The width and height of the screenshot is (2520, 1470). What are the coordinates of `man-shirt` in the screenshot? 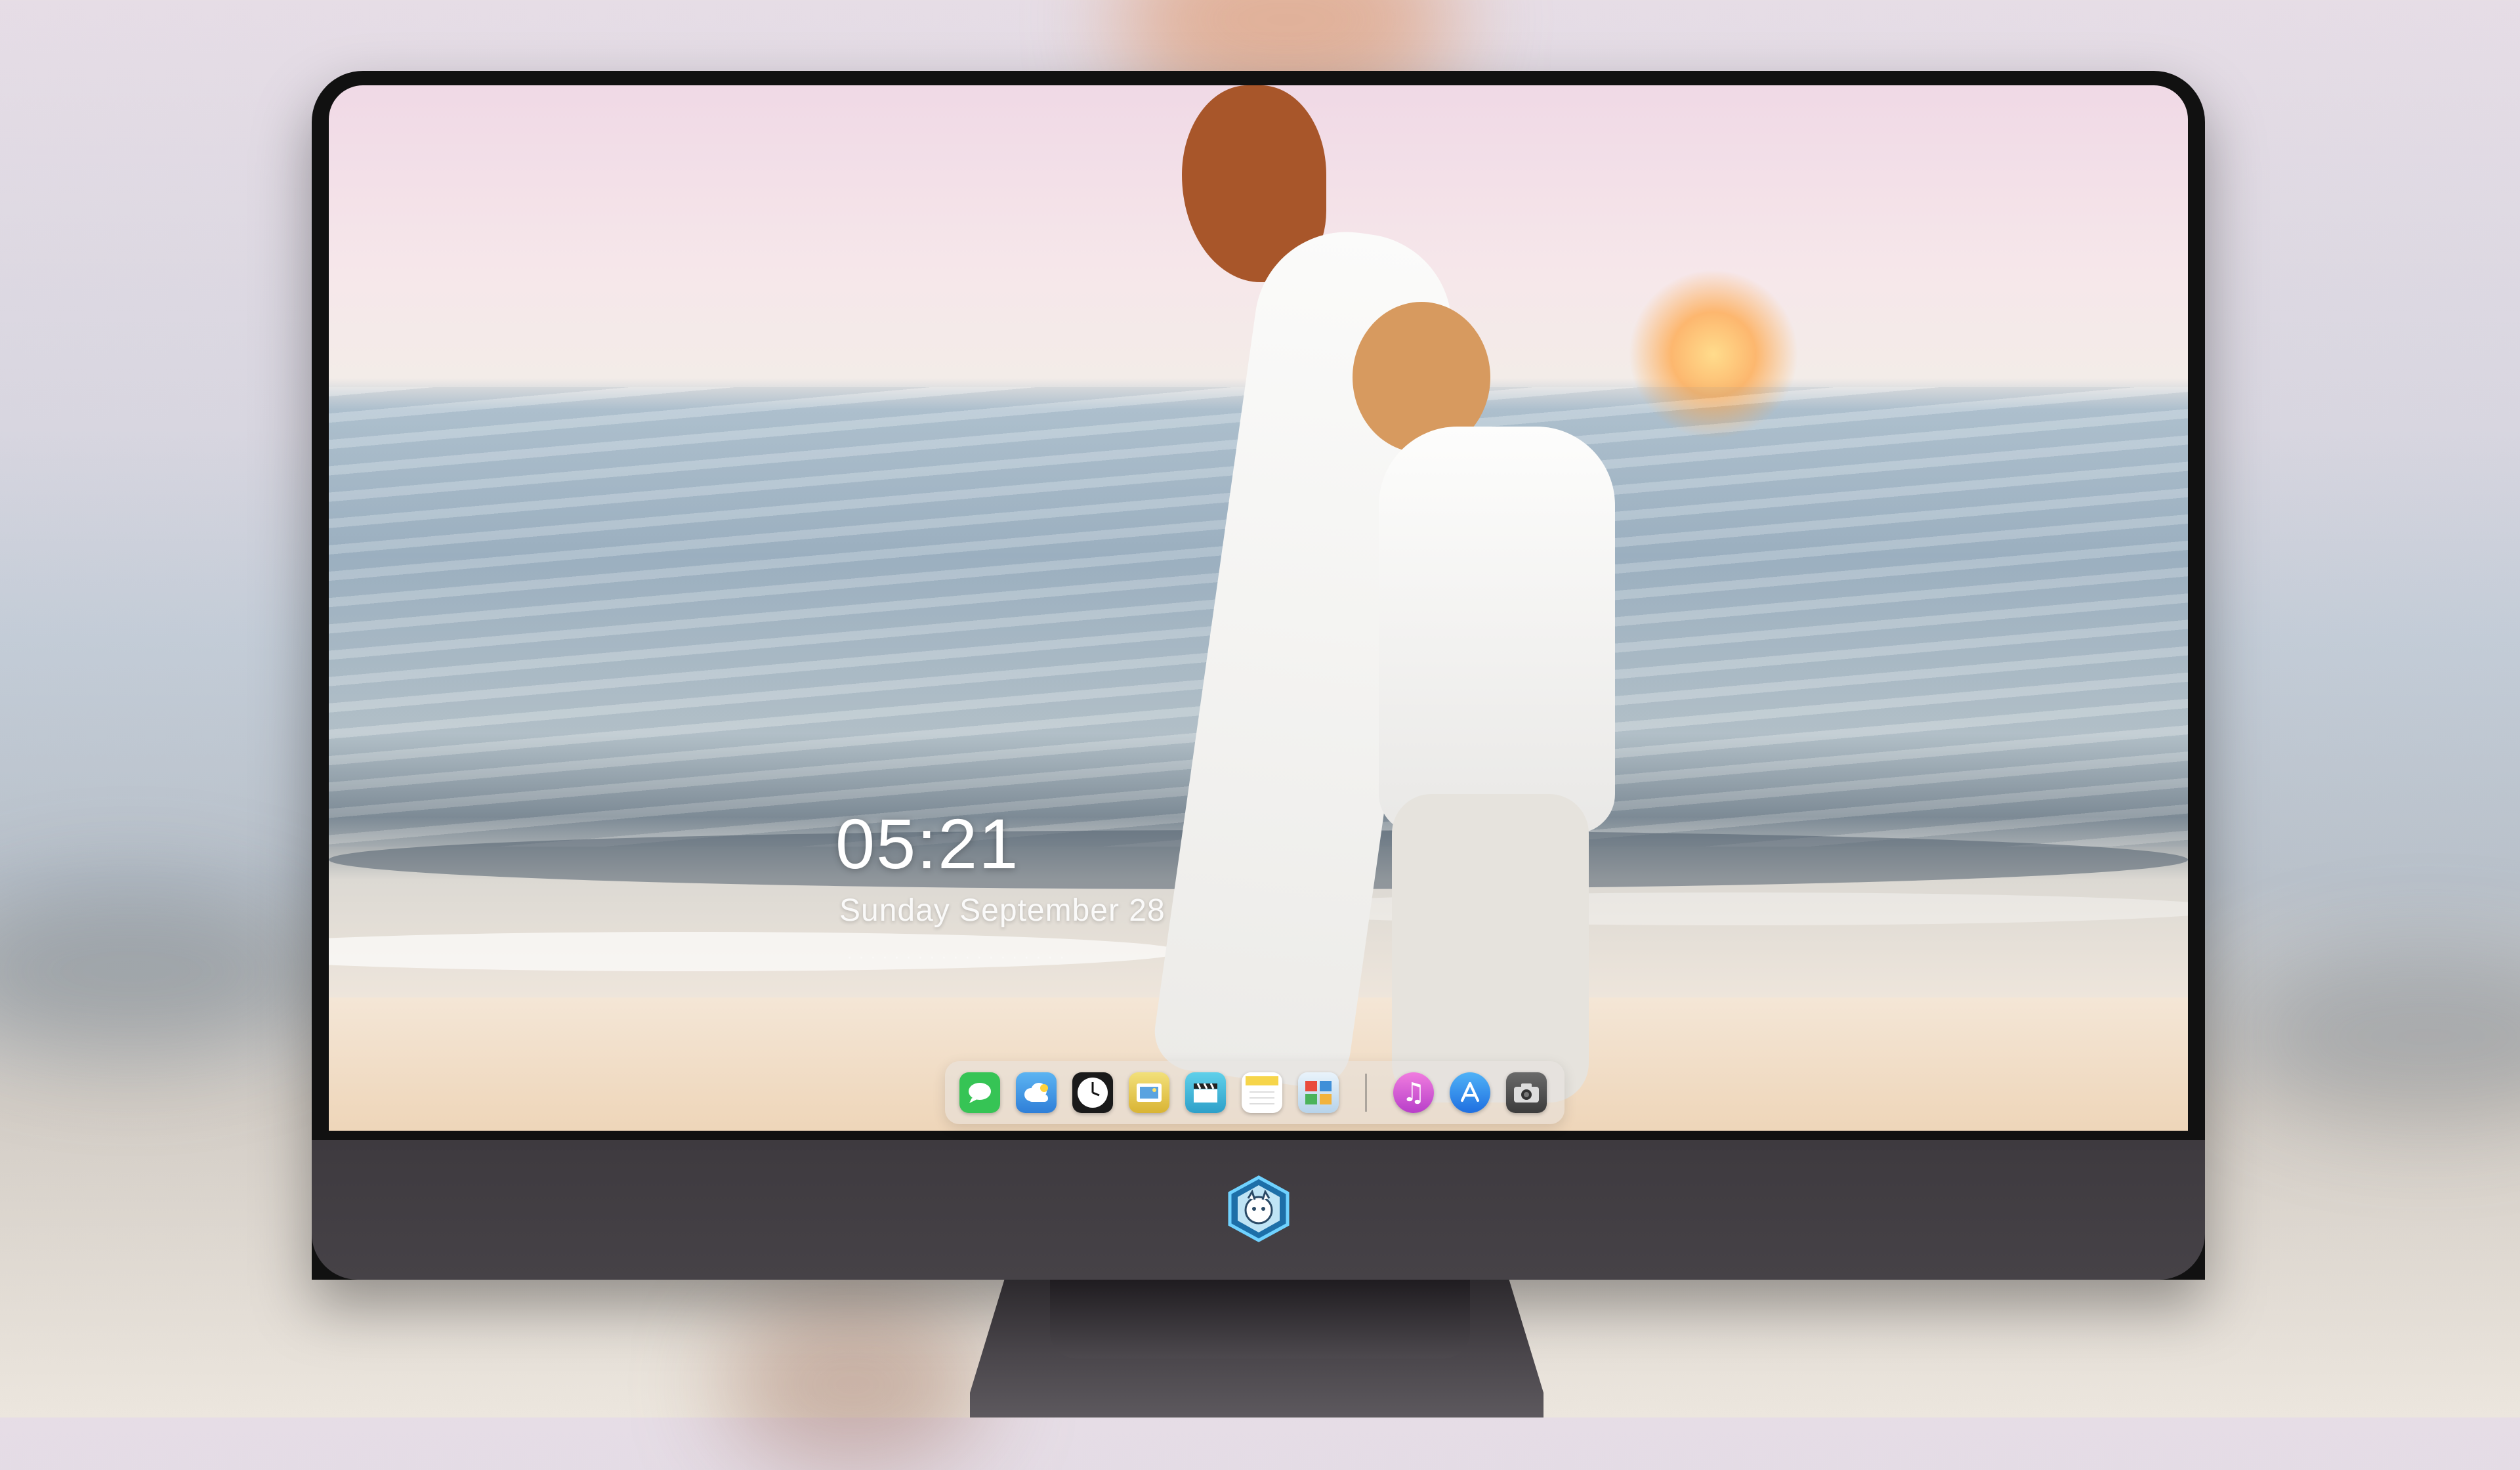 It's located at (1497, 630).